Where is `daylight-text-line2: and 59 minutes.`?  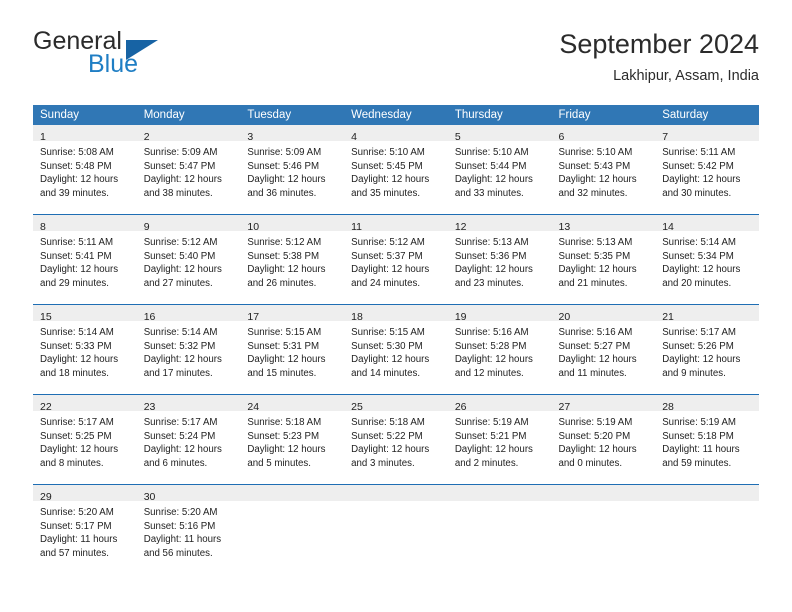 daylight-text-line2: and 59 minutes. is located at coordinates (697, 463).